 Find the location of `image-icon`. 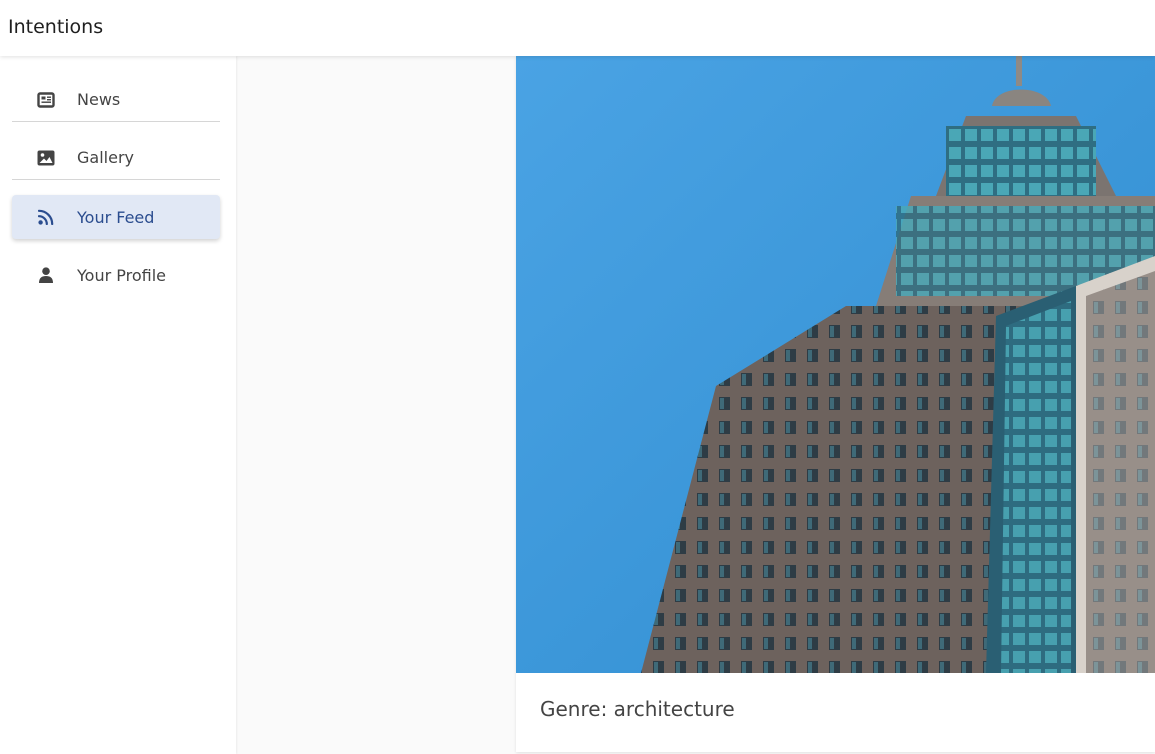

image-icon is located at coordinates (46, 158).